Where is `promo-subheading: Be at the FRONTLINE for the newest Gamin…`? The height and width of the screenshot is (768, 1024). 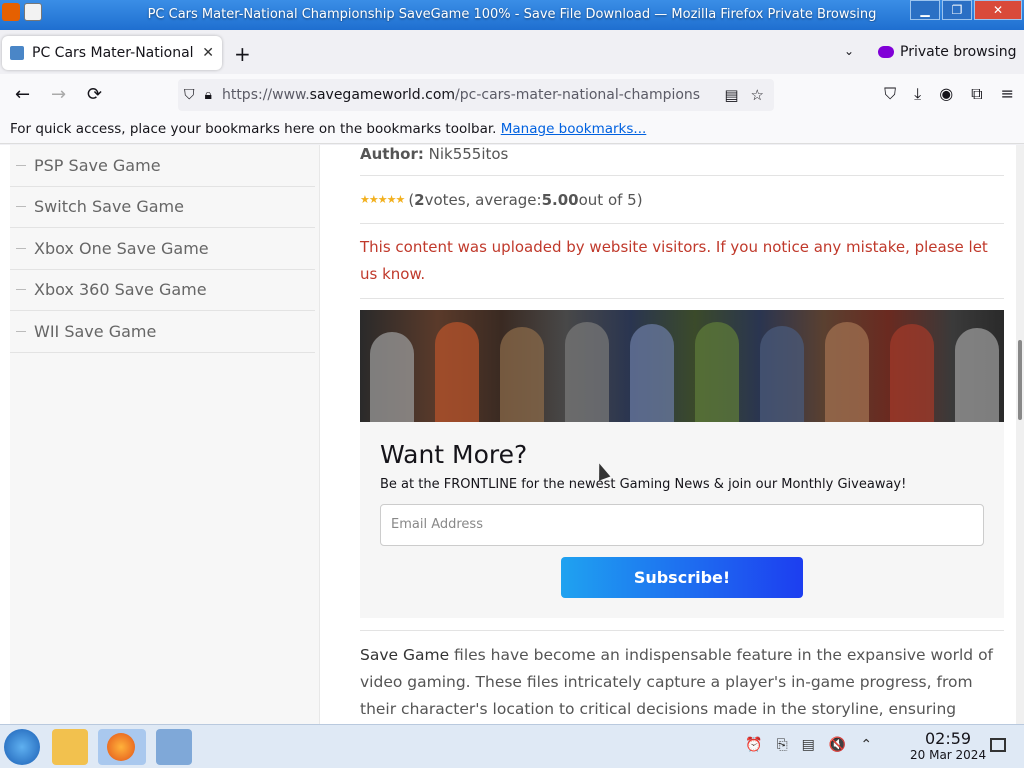
promo-subheading: Be at the FRONTLINE for the newest Gamin… is located at coordinates (643, 484).